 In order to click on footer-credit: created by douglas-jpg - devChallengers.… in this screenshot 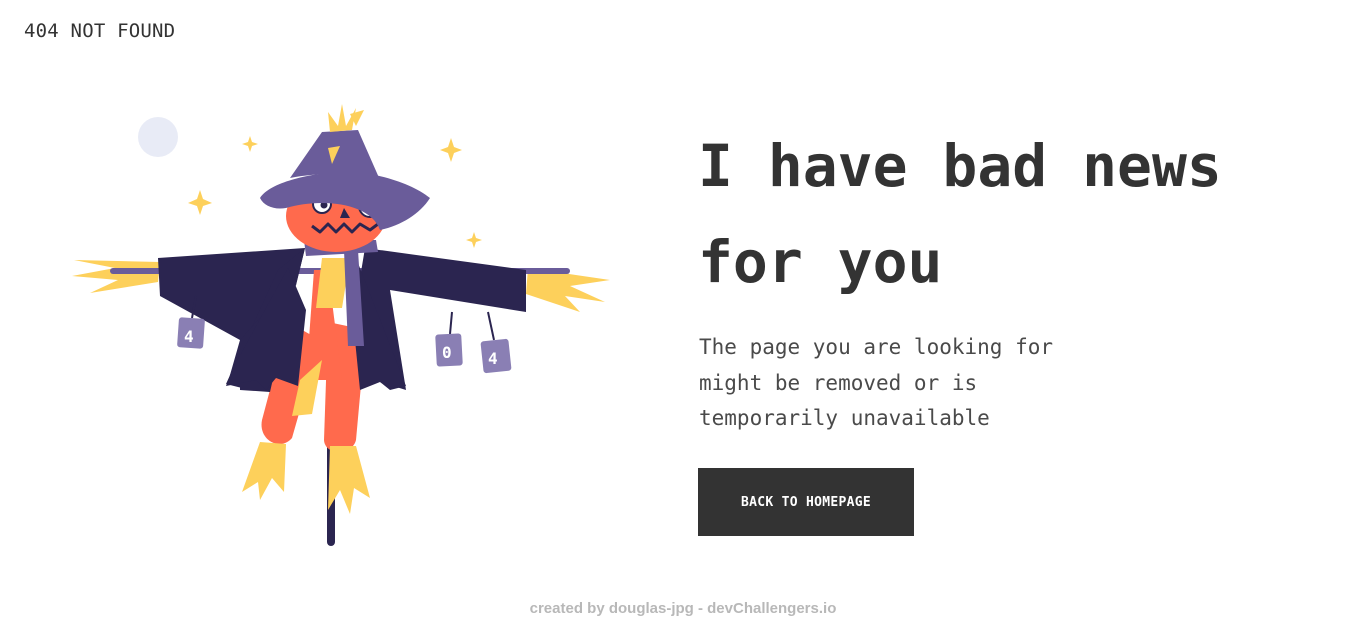, I will do `click(683, 608)`.